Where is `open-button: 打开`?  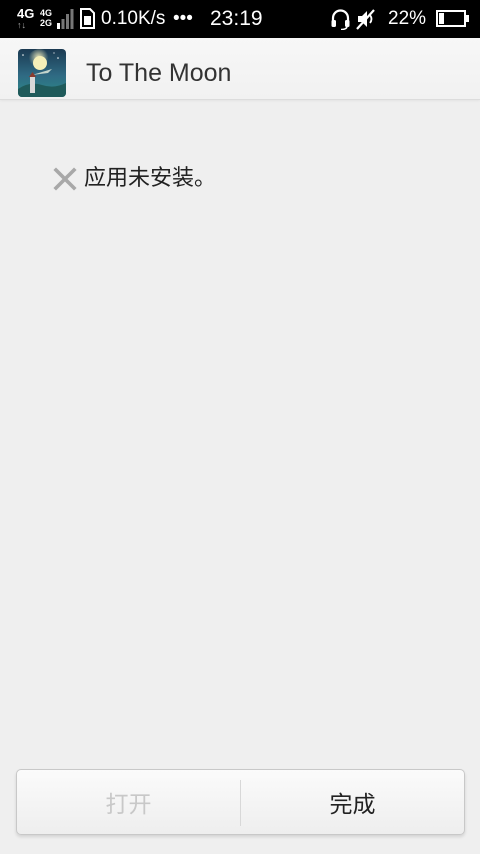 open-button: 打开 is located at coordinates (128, 802).